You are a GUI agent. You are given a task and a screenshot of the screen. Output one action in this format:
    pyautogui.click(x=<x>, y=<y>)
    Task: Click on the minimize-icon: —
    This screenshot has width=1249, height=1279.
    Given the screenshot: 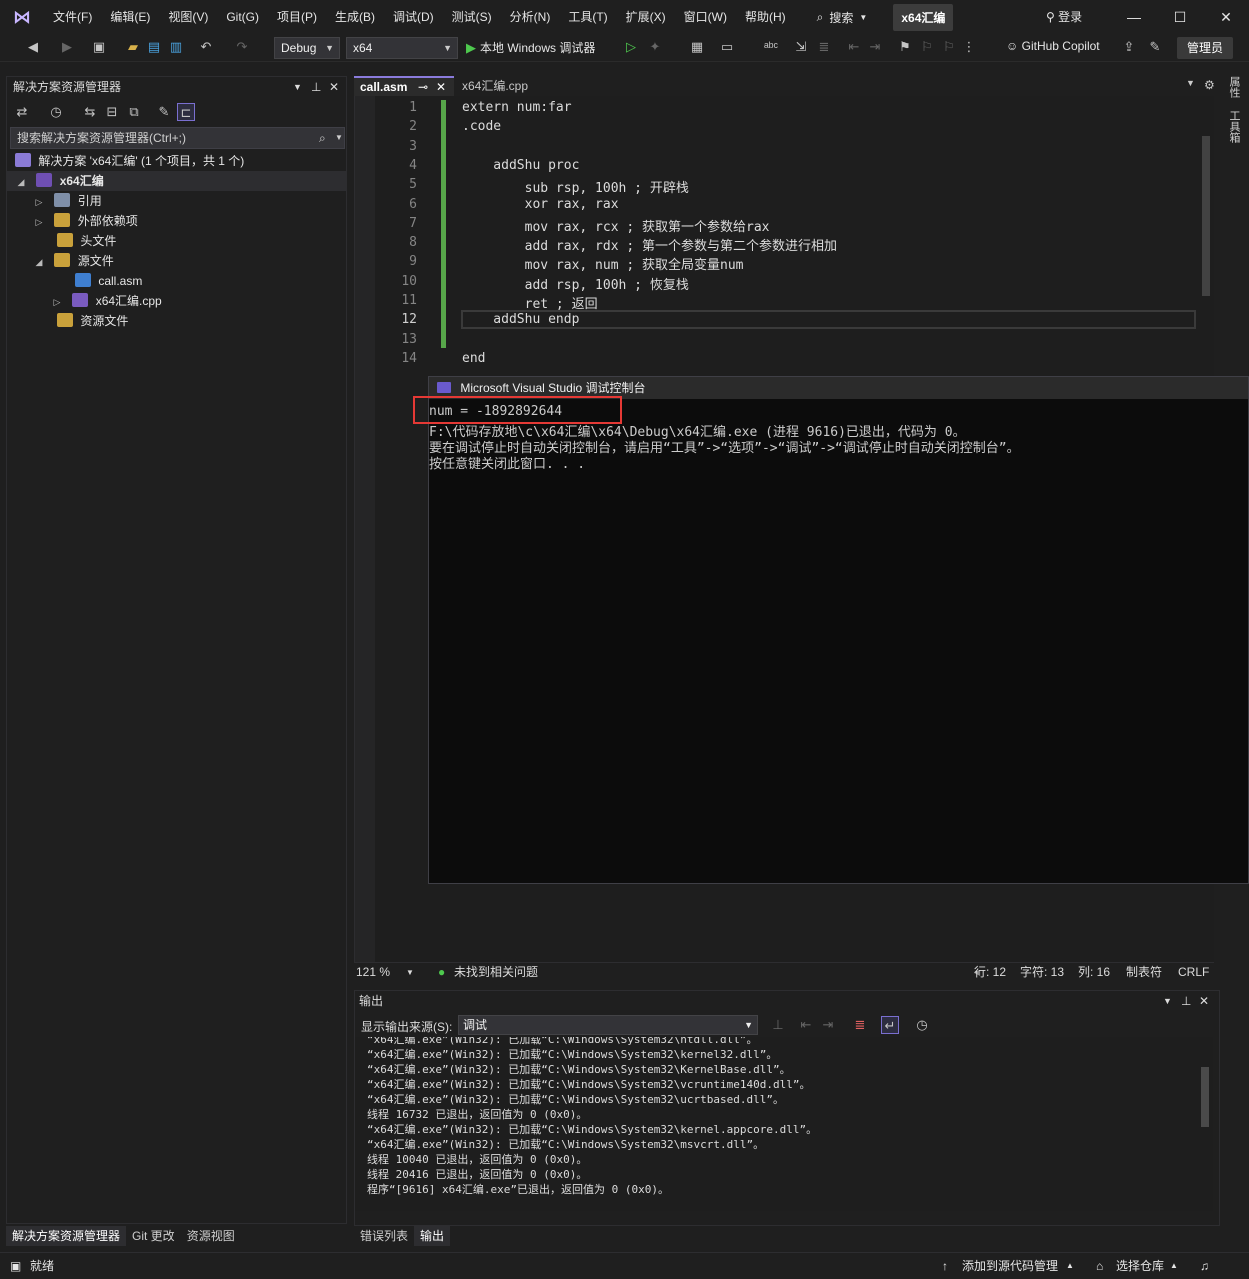 What is the action you would take?
    pyautogui.click(x=1134, y=17)
    